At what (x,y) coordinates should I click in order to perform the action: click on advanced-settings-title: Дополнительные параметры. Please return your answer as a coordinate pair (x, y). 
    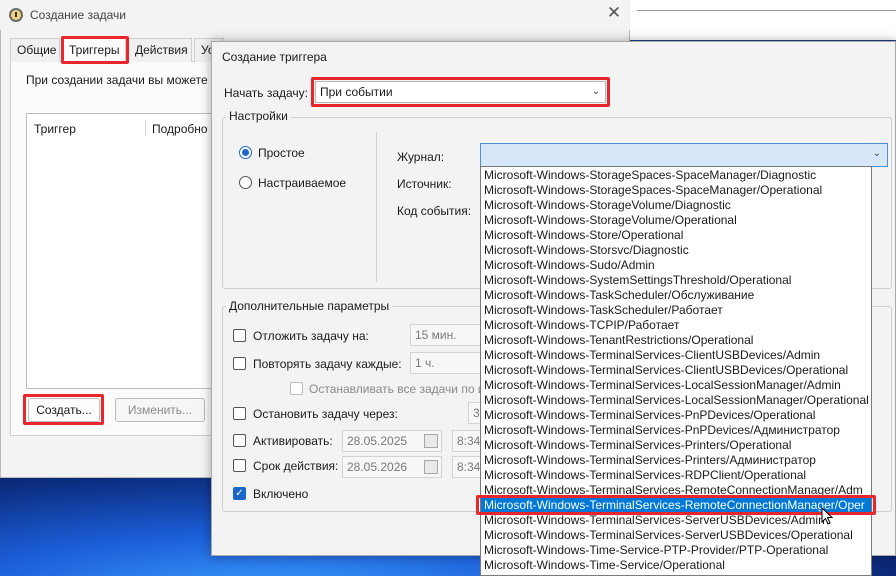
    Looking at the image, I should click on (309, 306).